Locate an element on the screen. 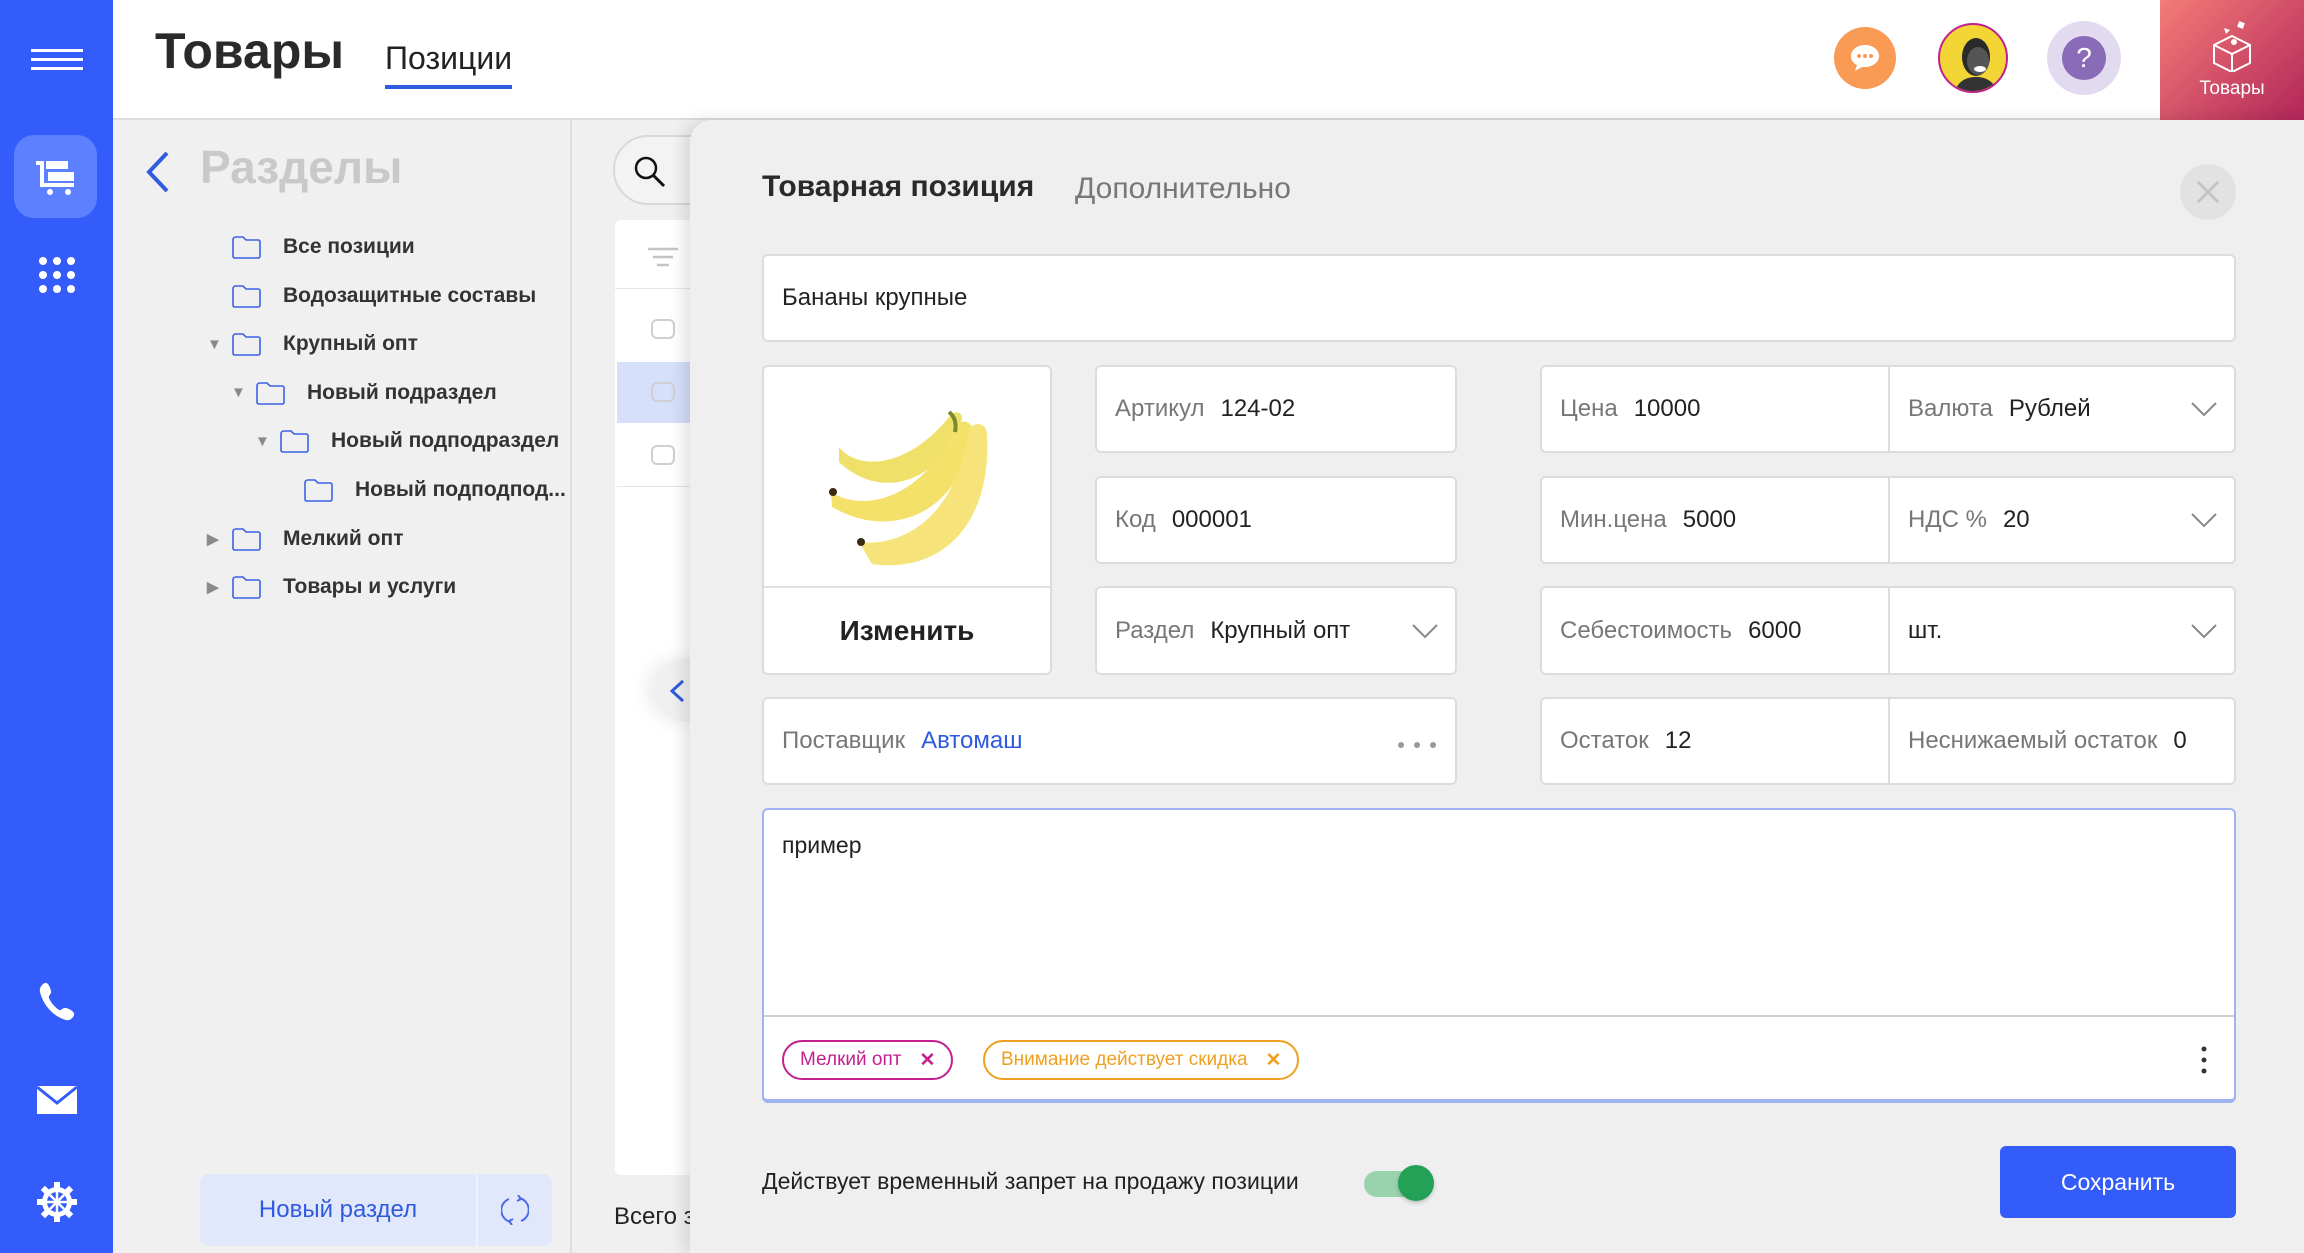 The width and height of the screenshot is (2304, 1253). section-select: Раздел Крупный опт is located at coordinates (1276, 630).